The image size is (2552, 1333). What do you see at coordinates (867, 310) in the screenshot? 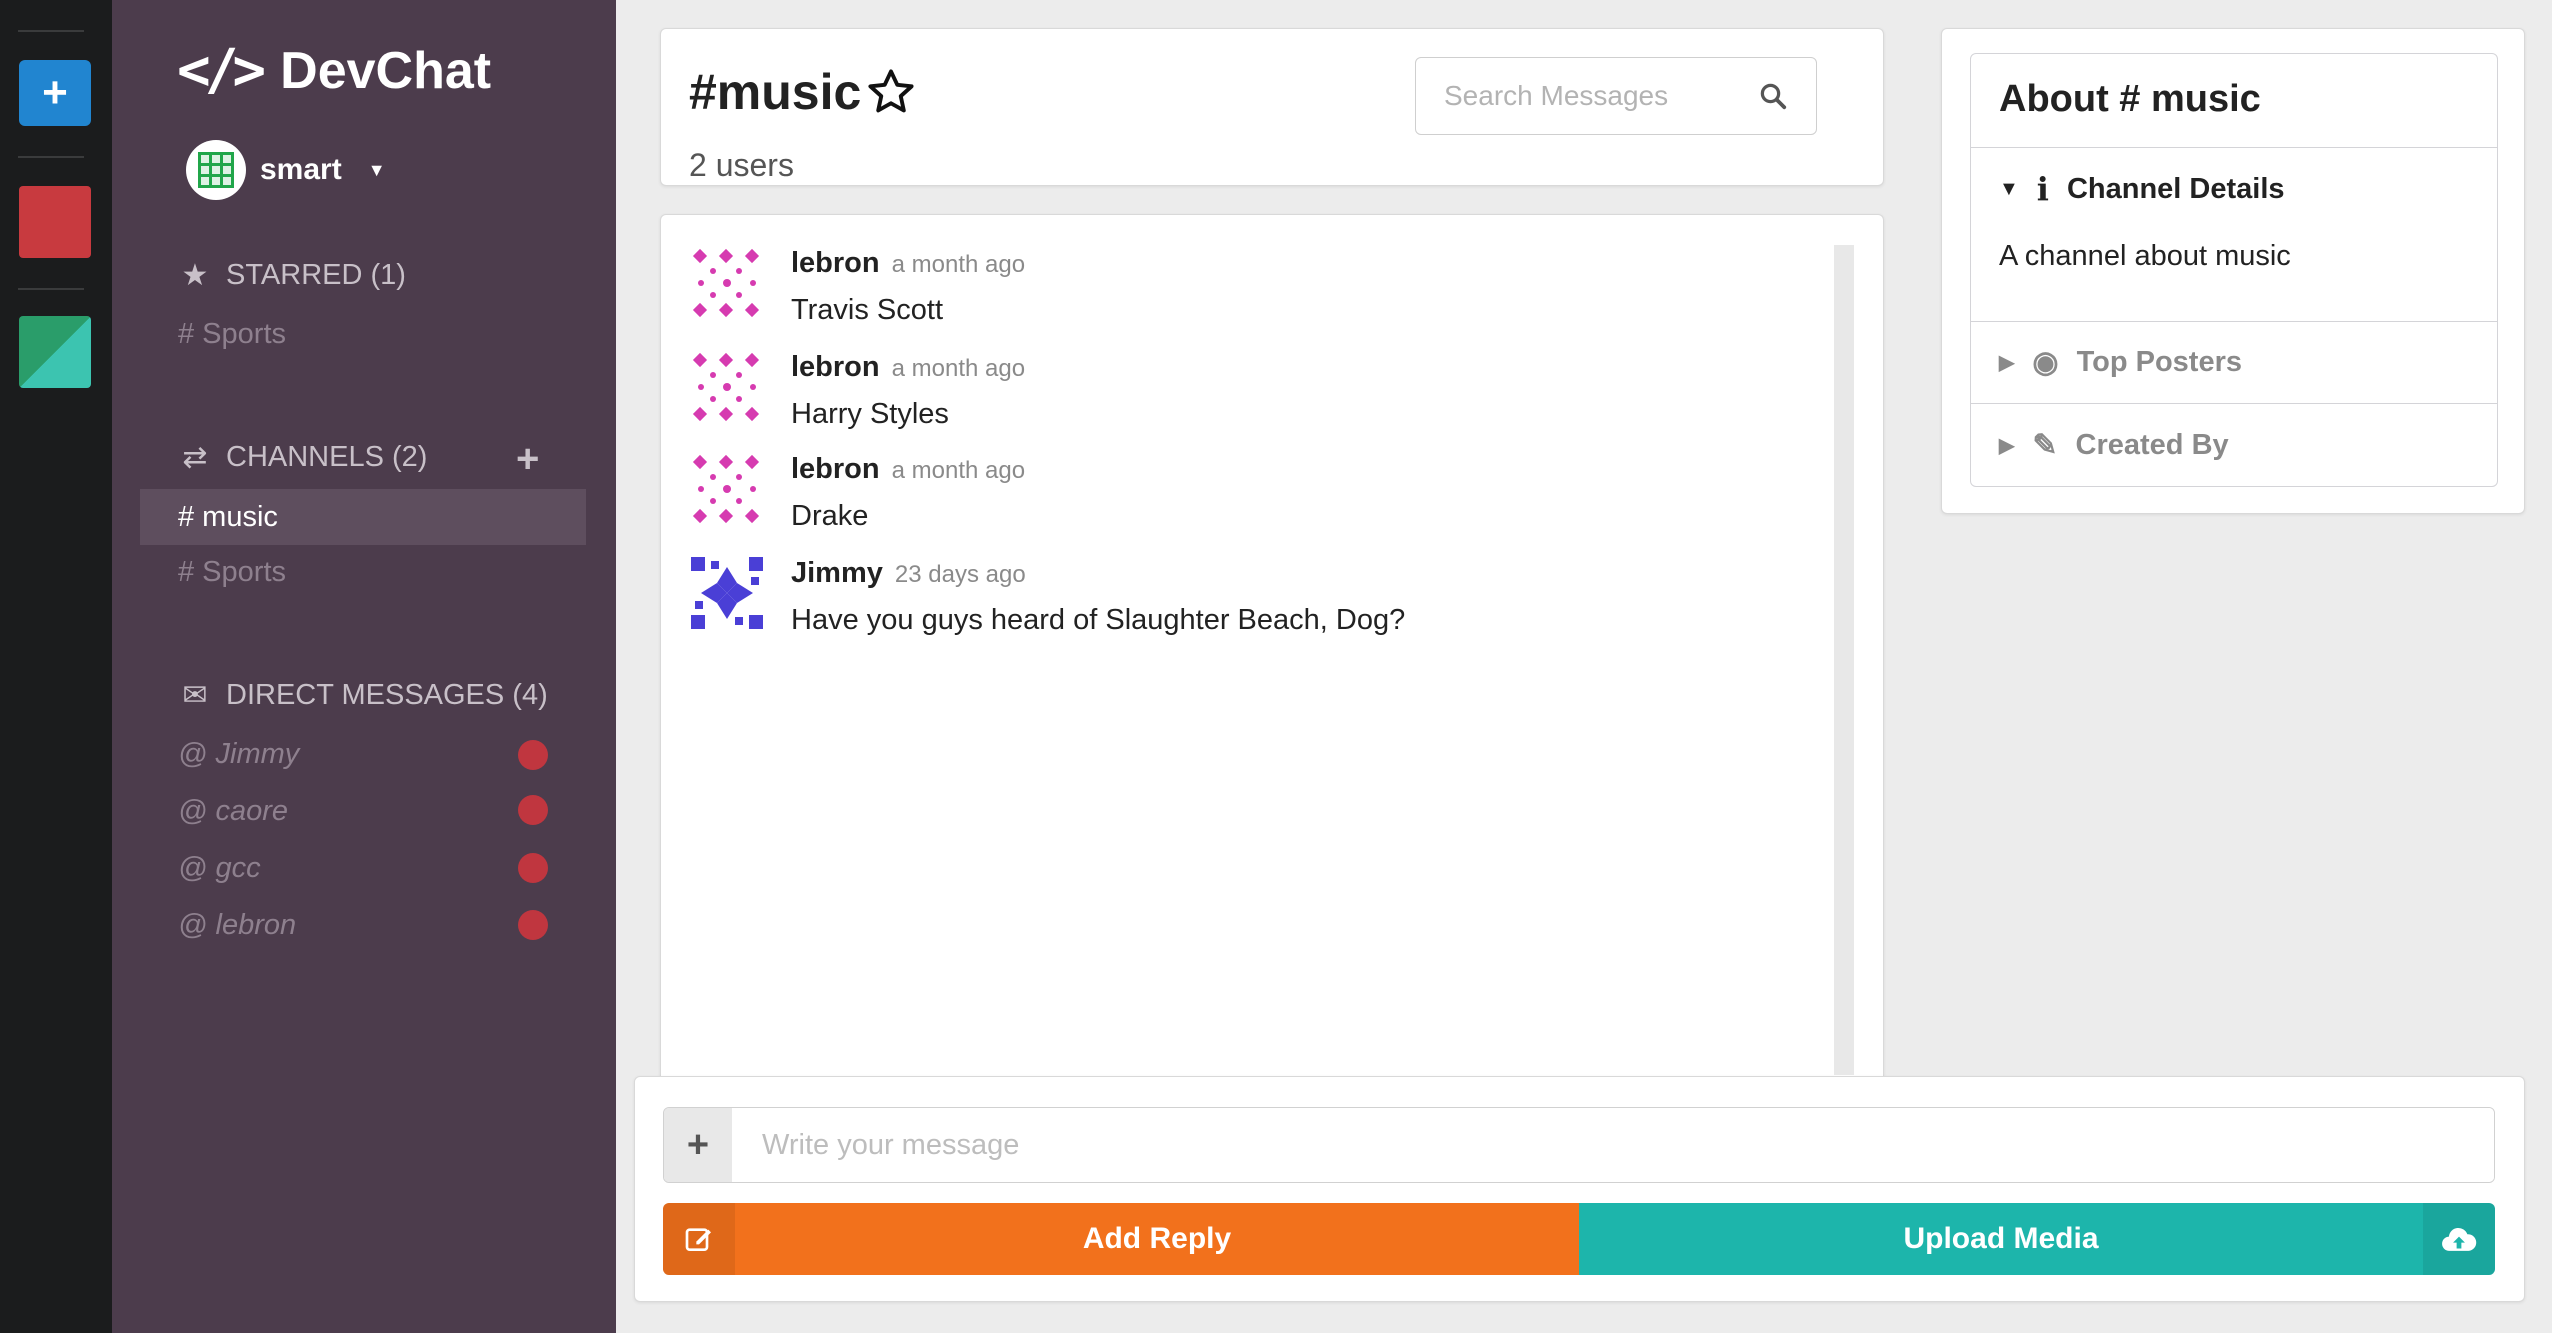
I see `message-text: Travis Scott` at bounding box center [867, 310].